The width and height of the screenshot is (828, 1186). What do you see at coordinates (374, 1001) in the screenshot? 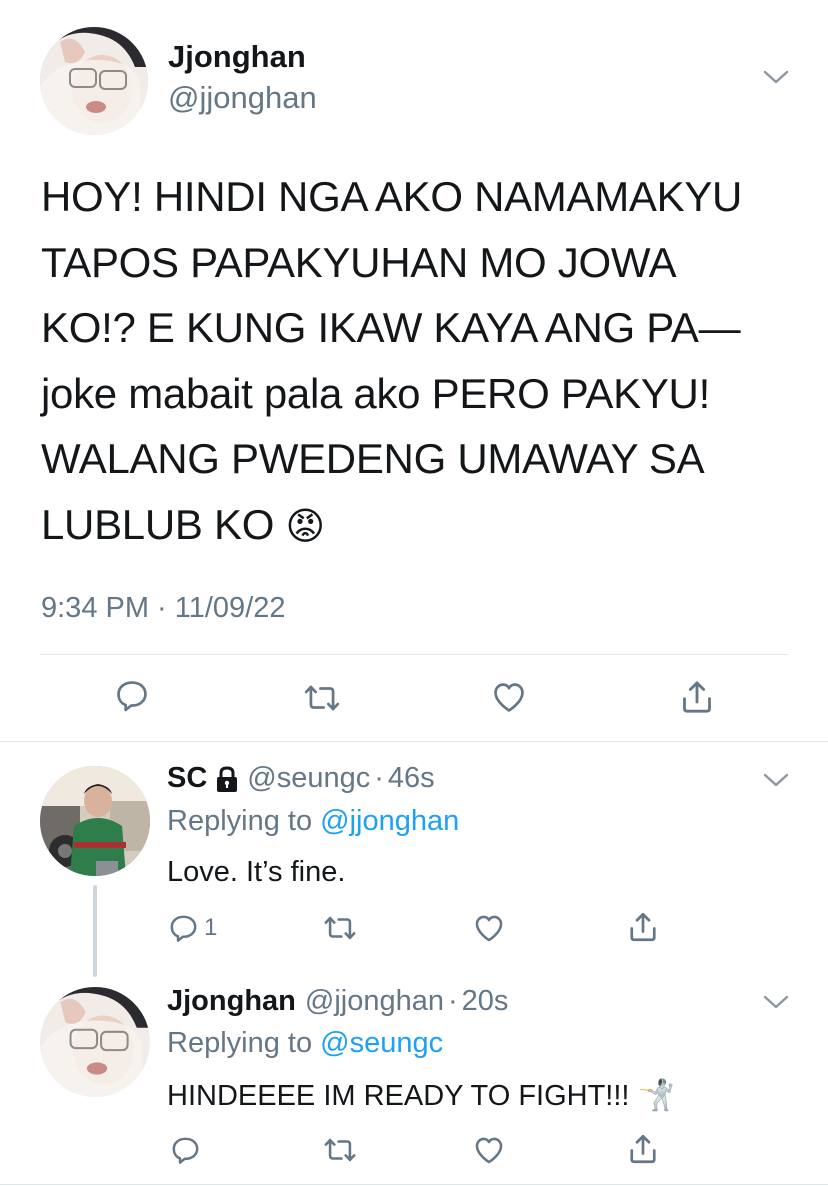
I see `reply-author-handle: @jjonghan` at bounding box center [374, 1001].